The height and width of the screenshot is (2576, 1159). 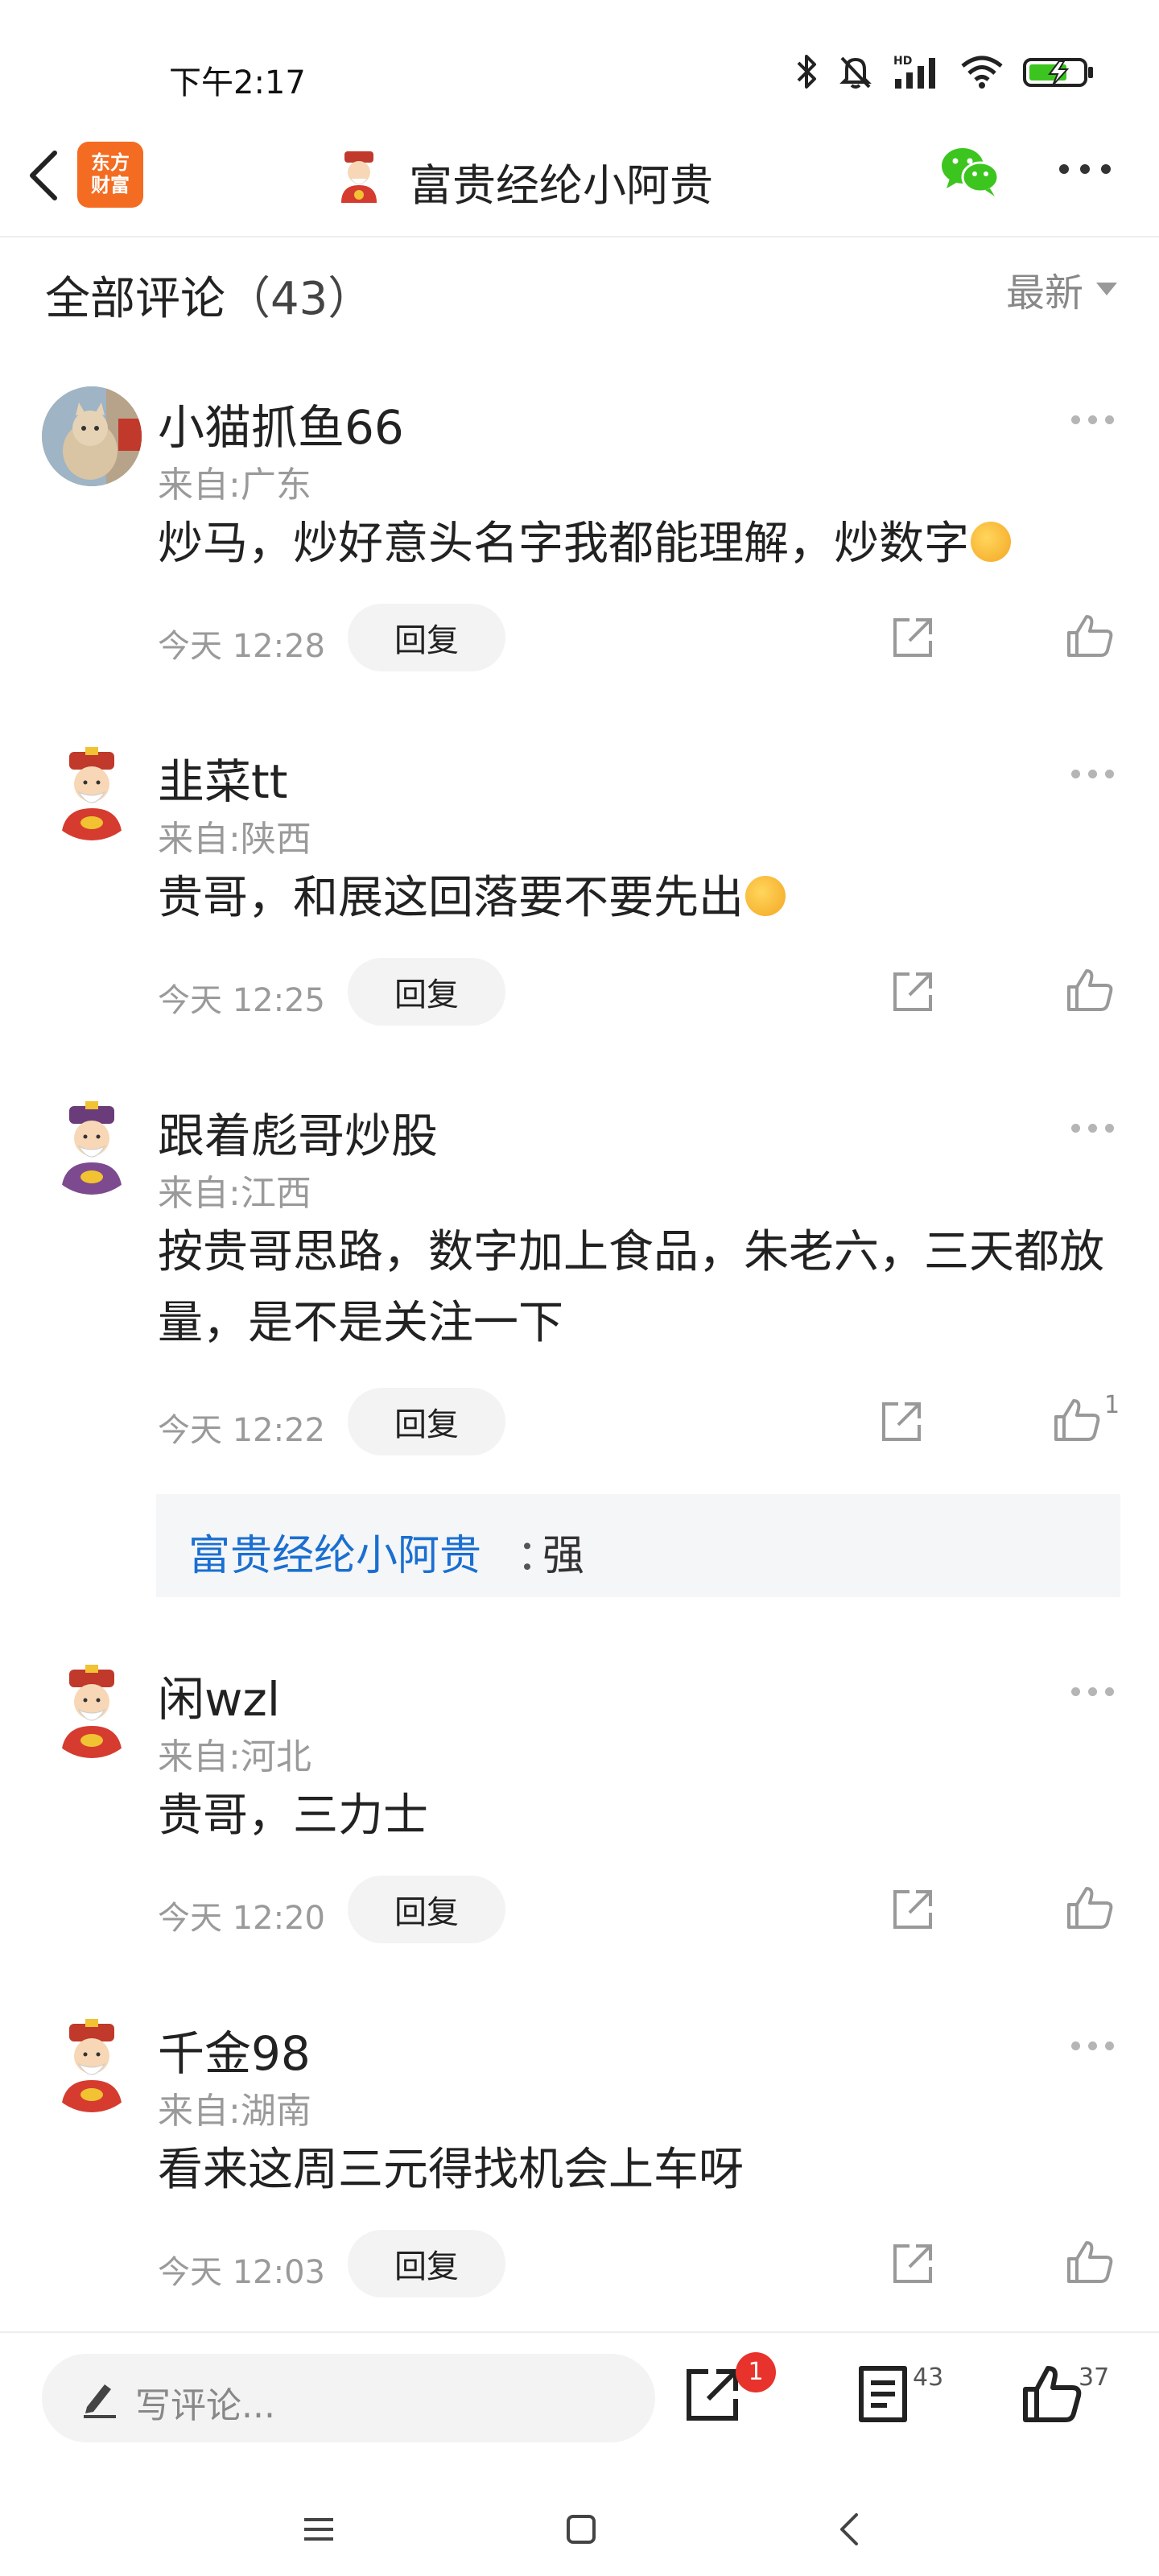 What do you see at coordinates (281, 423) in the screenshot?
I see `username: 小猫抓鱼66` at bounding box center [281, 423].